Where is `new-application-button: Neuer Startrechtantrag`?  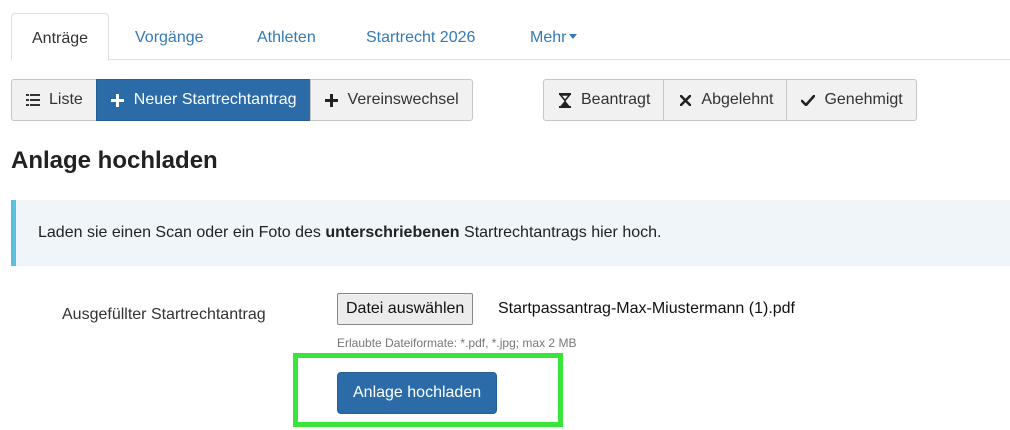
new-application-button: Neuer Startrechtantrag is located at coordinates (203, 100).